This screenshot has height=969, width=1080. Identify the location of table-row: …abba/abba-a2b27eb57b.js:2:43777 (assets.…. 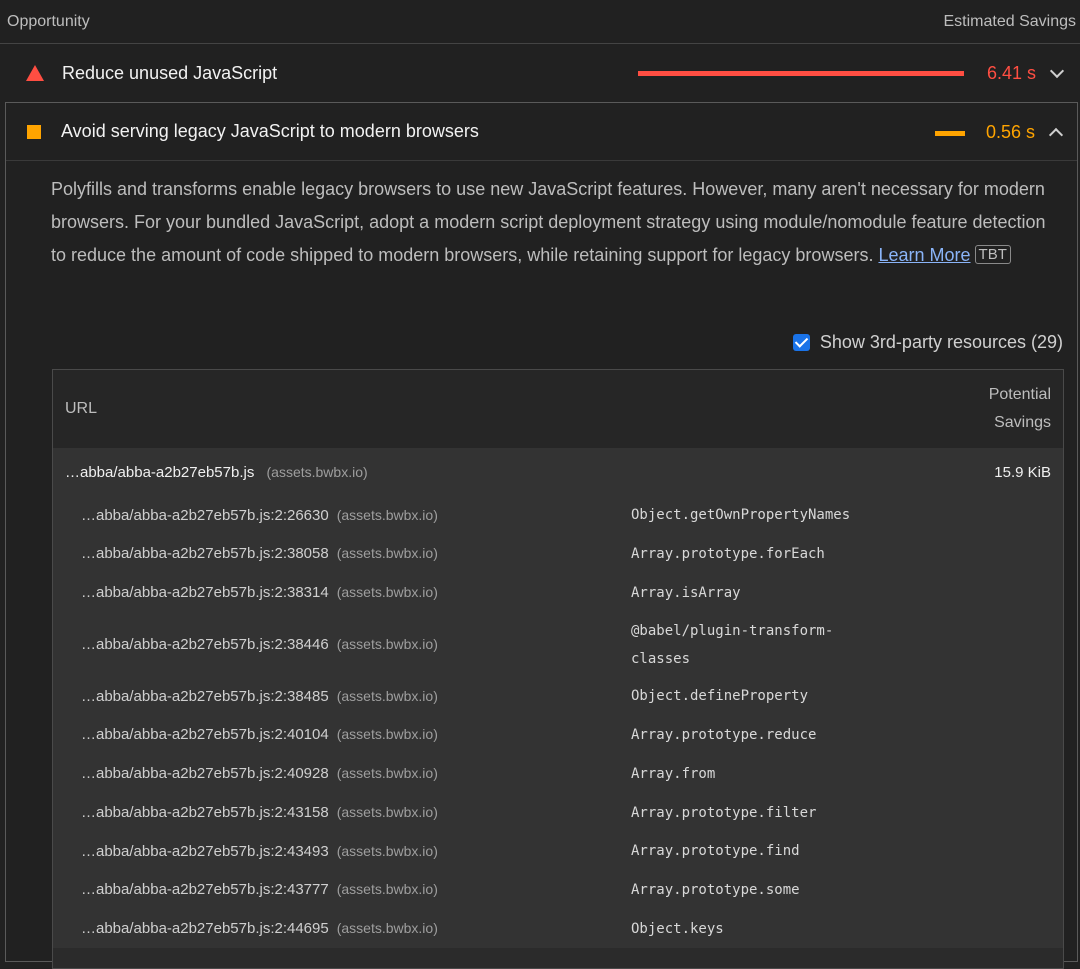
(558, 889).